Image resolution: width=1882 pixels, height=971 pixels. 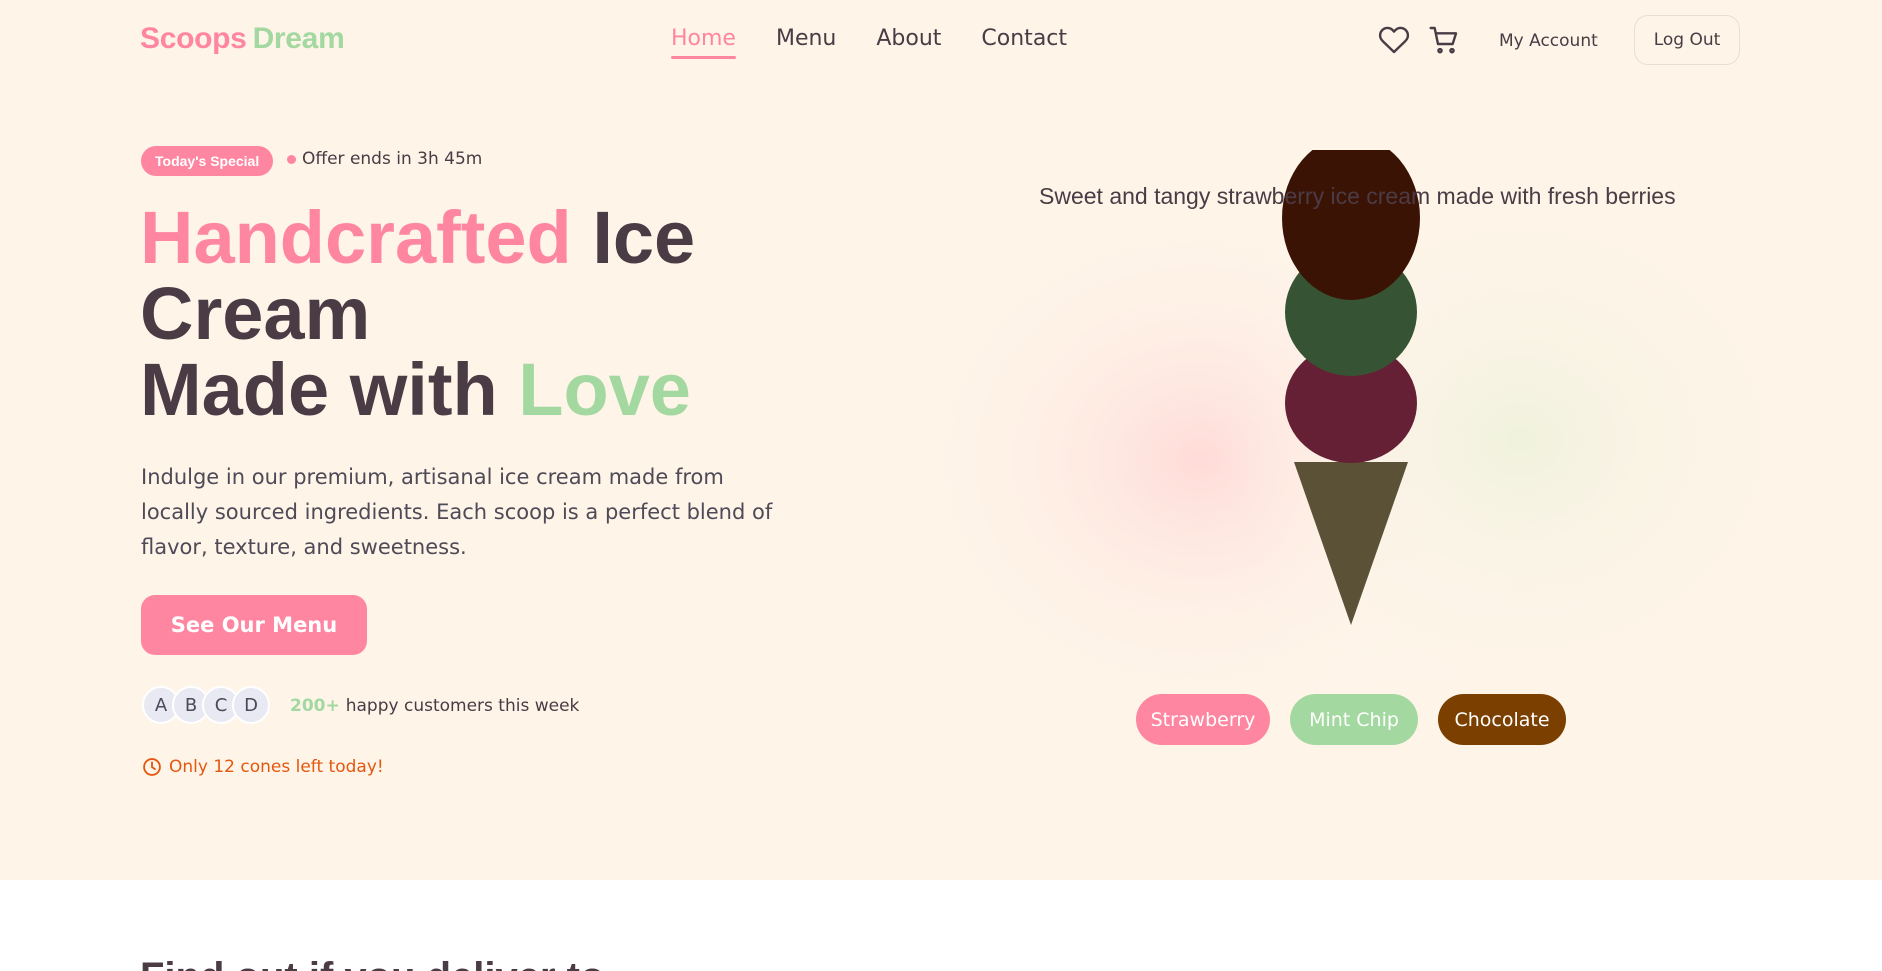 What do you see at coordinates (254, 625) in the screenshot?
I see `see-menu-button: See Our Menu` at bounding box center [254, 625].